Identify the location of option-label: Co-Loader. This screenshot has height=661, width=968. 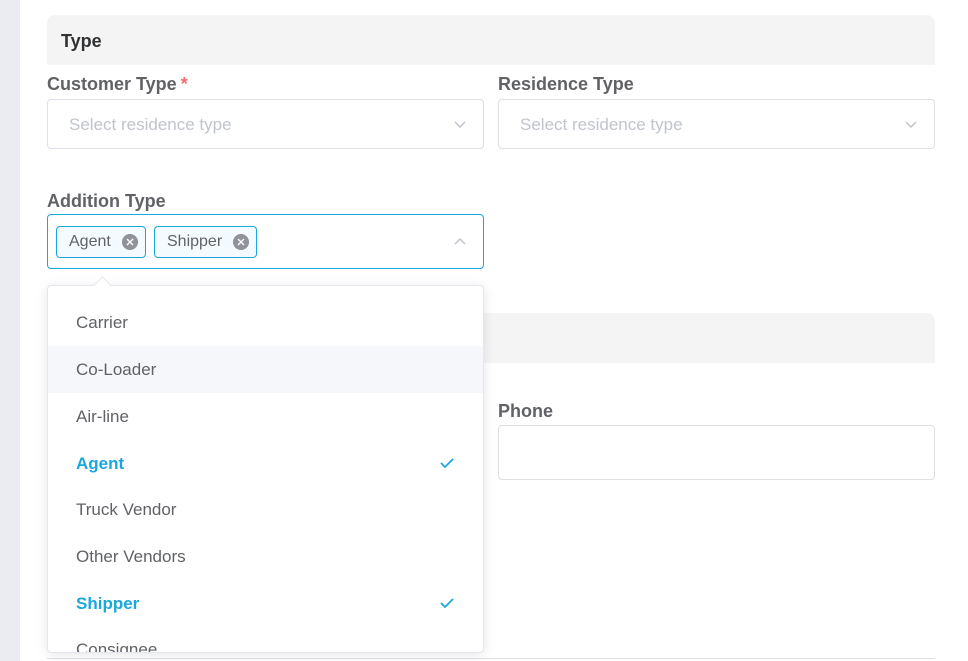
(116, 369).